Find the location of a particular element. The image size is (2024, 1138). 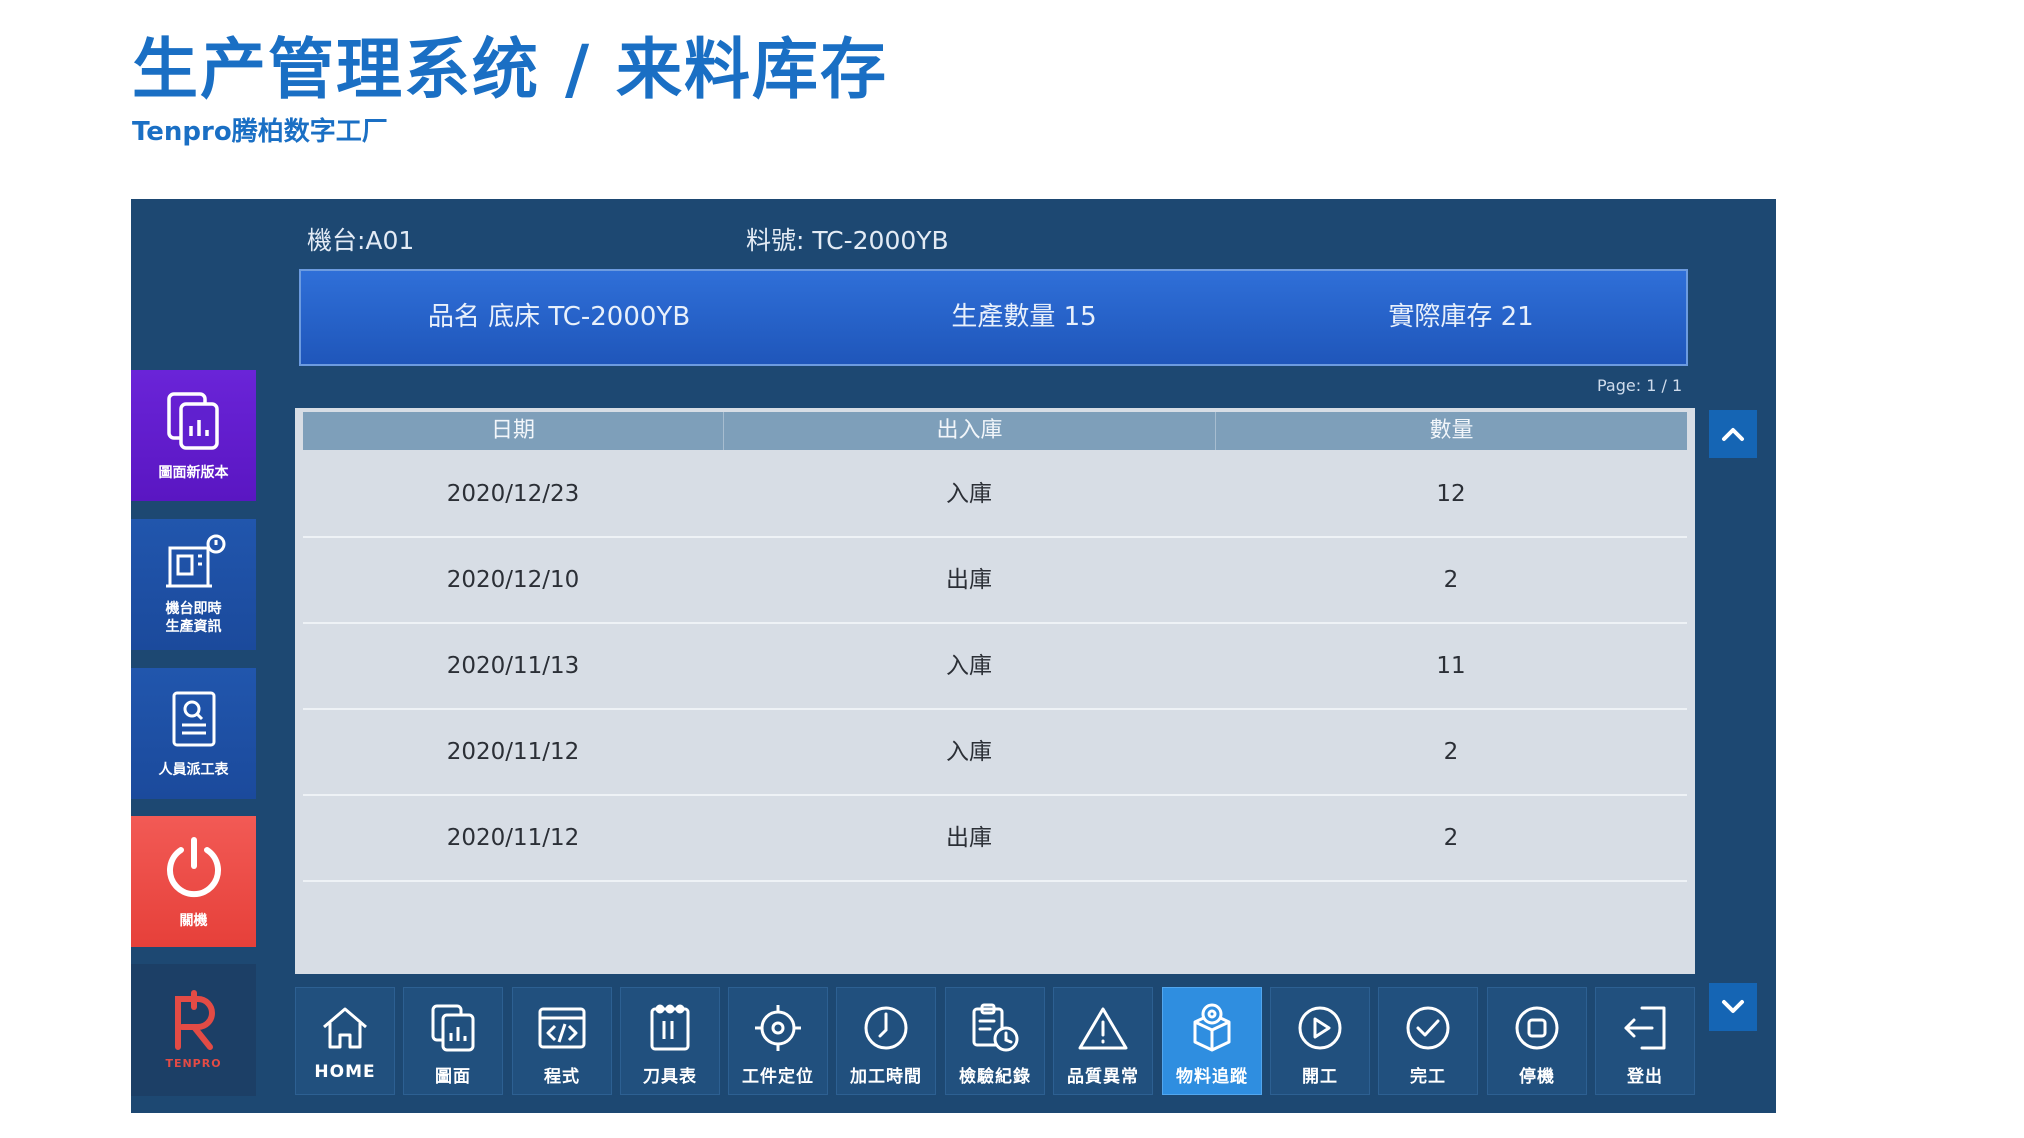

toolbar-button-drawing: 圖面 is located at coordinates (453, 1041).